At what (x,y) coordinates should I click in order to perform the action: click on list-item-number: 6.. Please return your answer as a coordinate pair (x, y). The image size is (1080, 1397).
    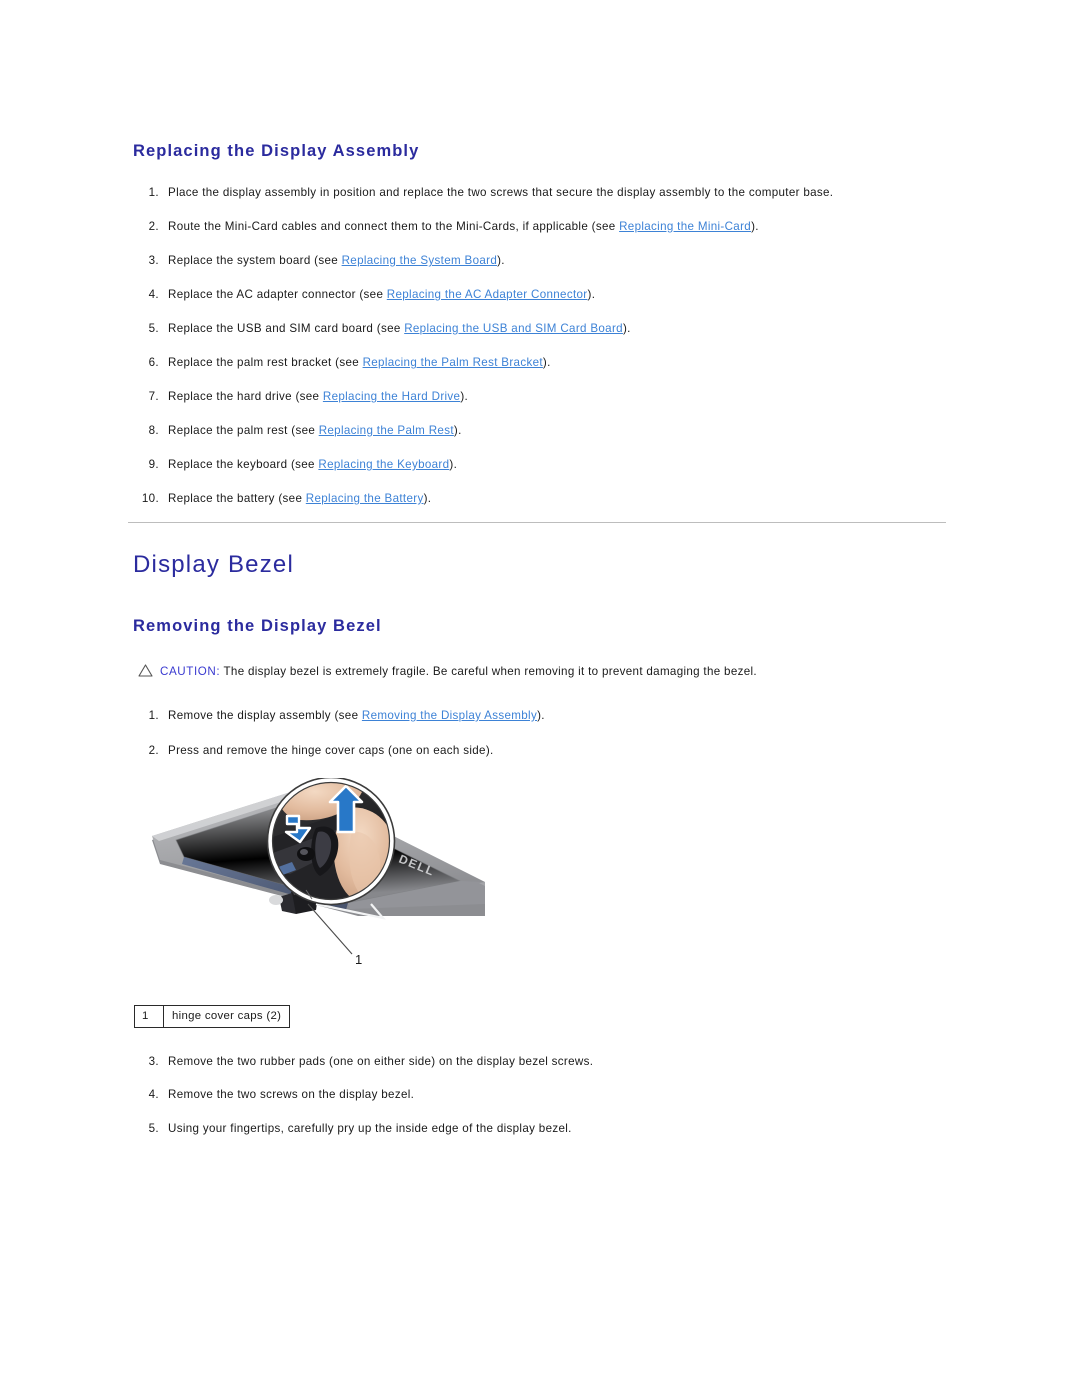
    Looking at the image, I should click on (153, 362).